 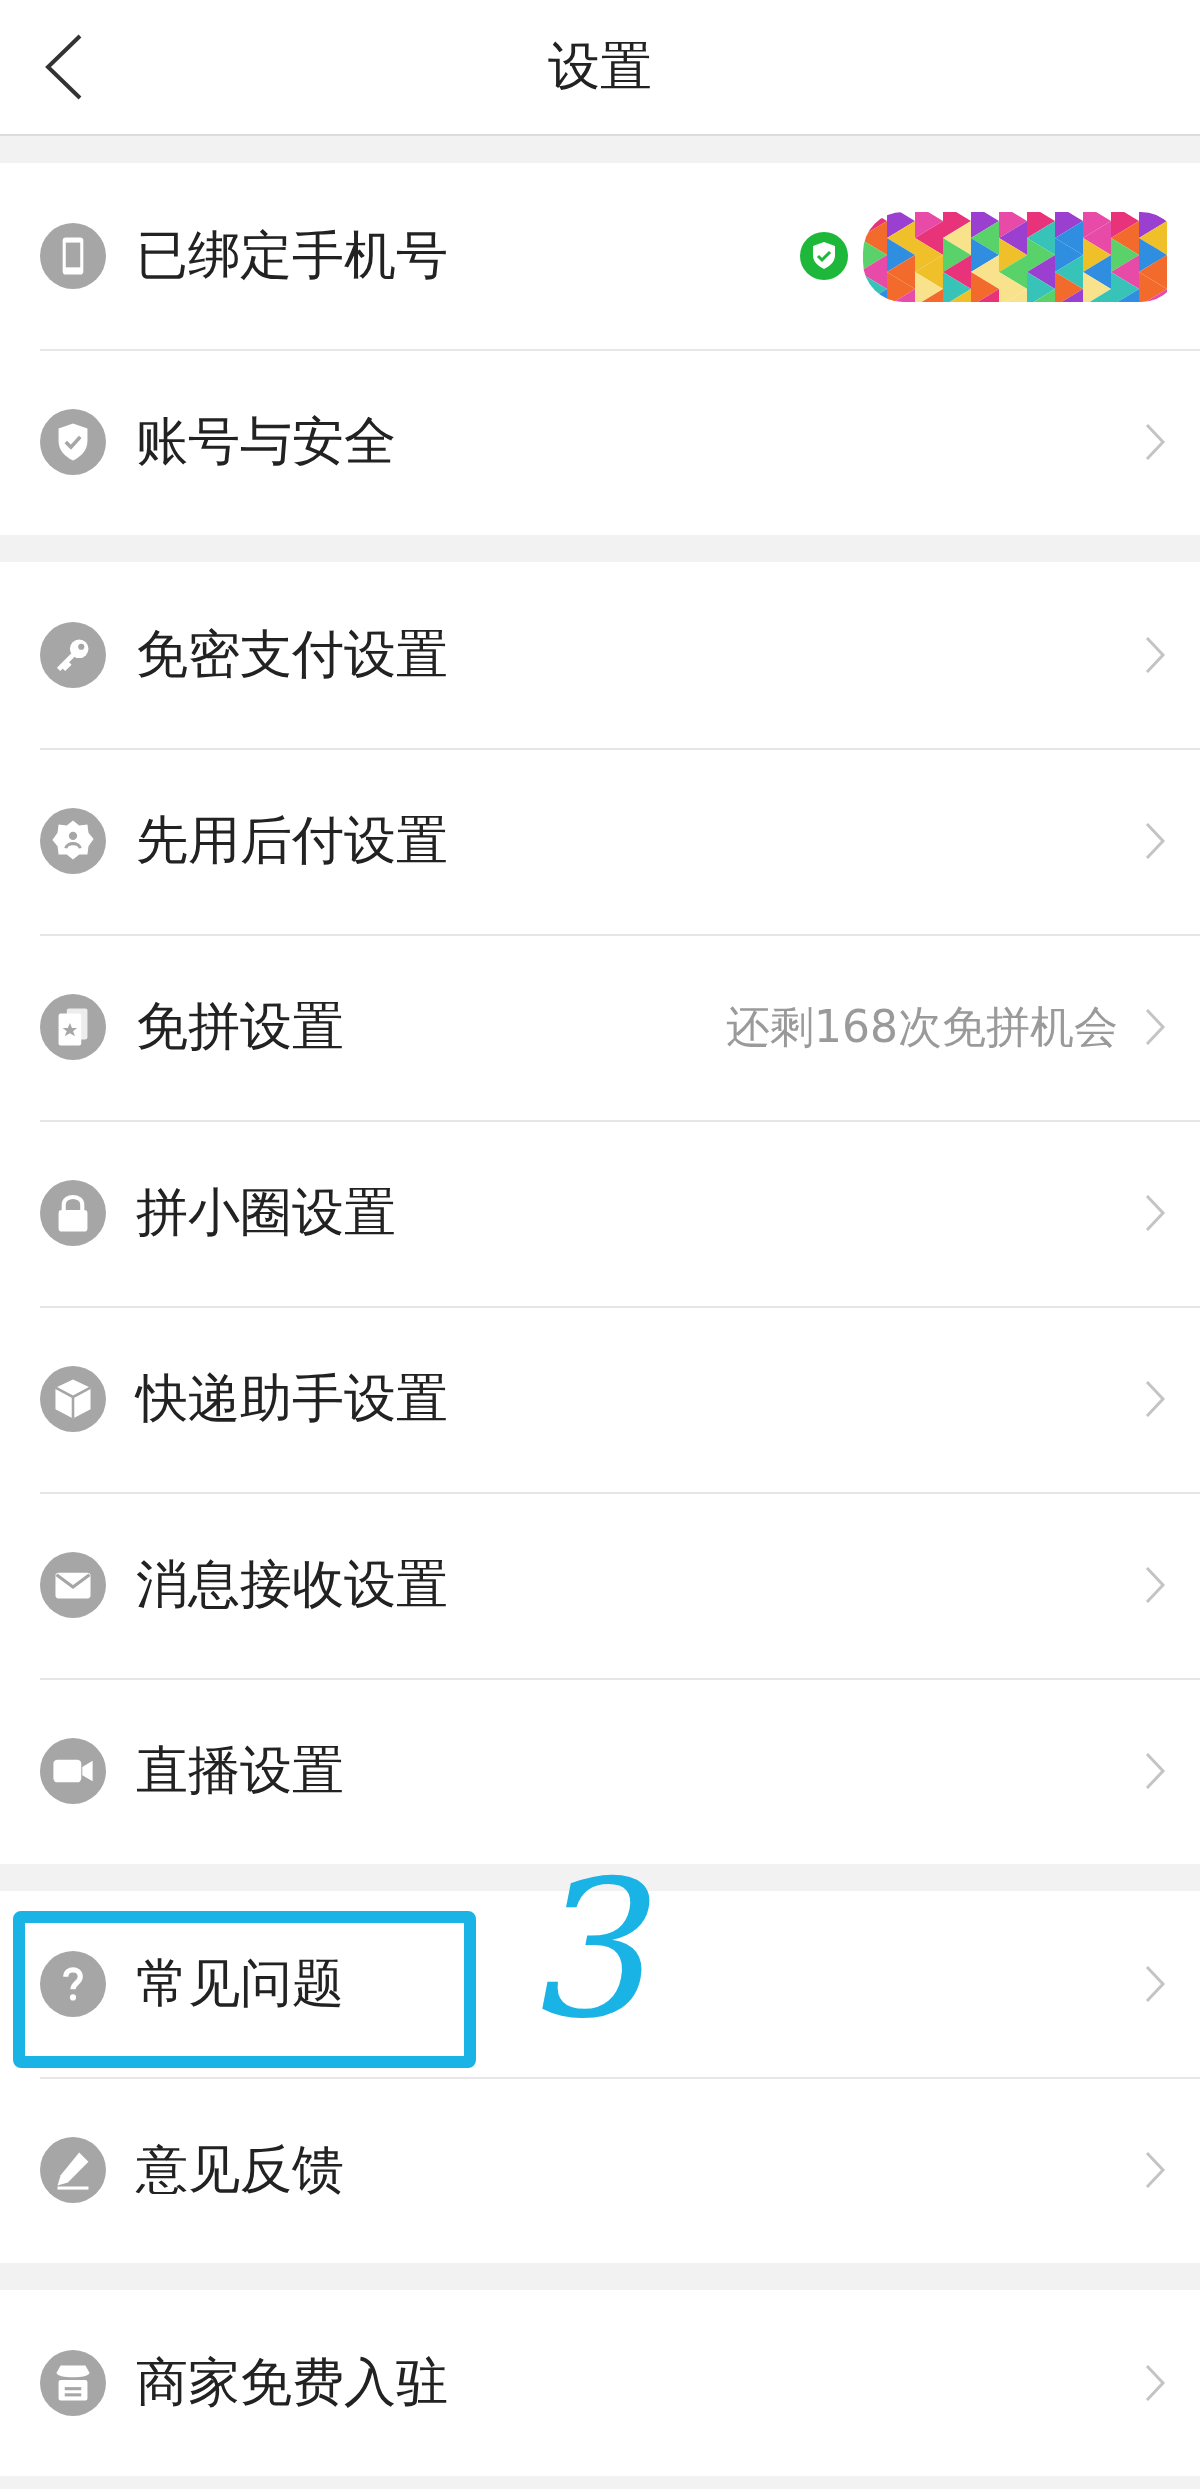 What do you see at coordinates (600, 1950) in the screenshot?
I see `annotation-mark: 3` at bounding box center [600, 1950].